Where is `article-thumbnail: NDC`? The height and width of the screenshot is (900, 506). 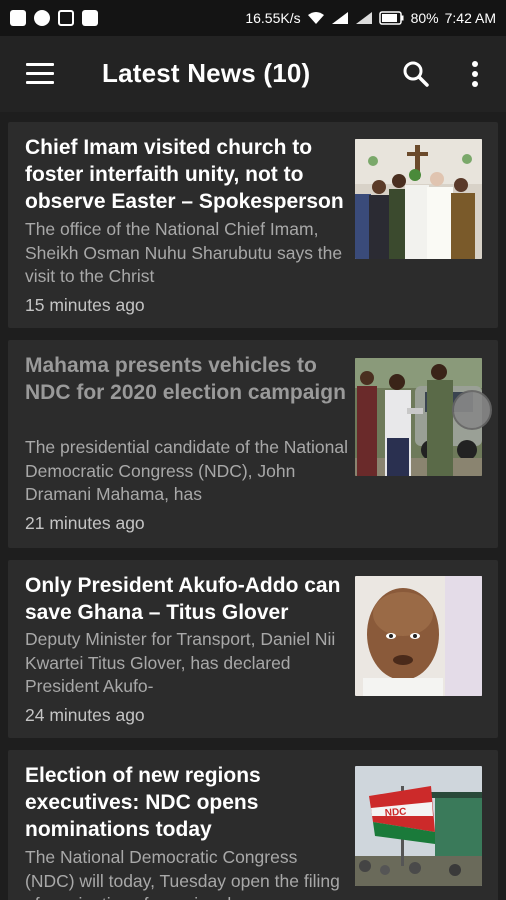 article-thumbnail: NDC is located at coordinates (418, 826).